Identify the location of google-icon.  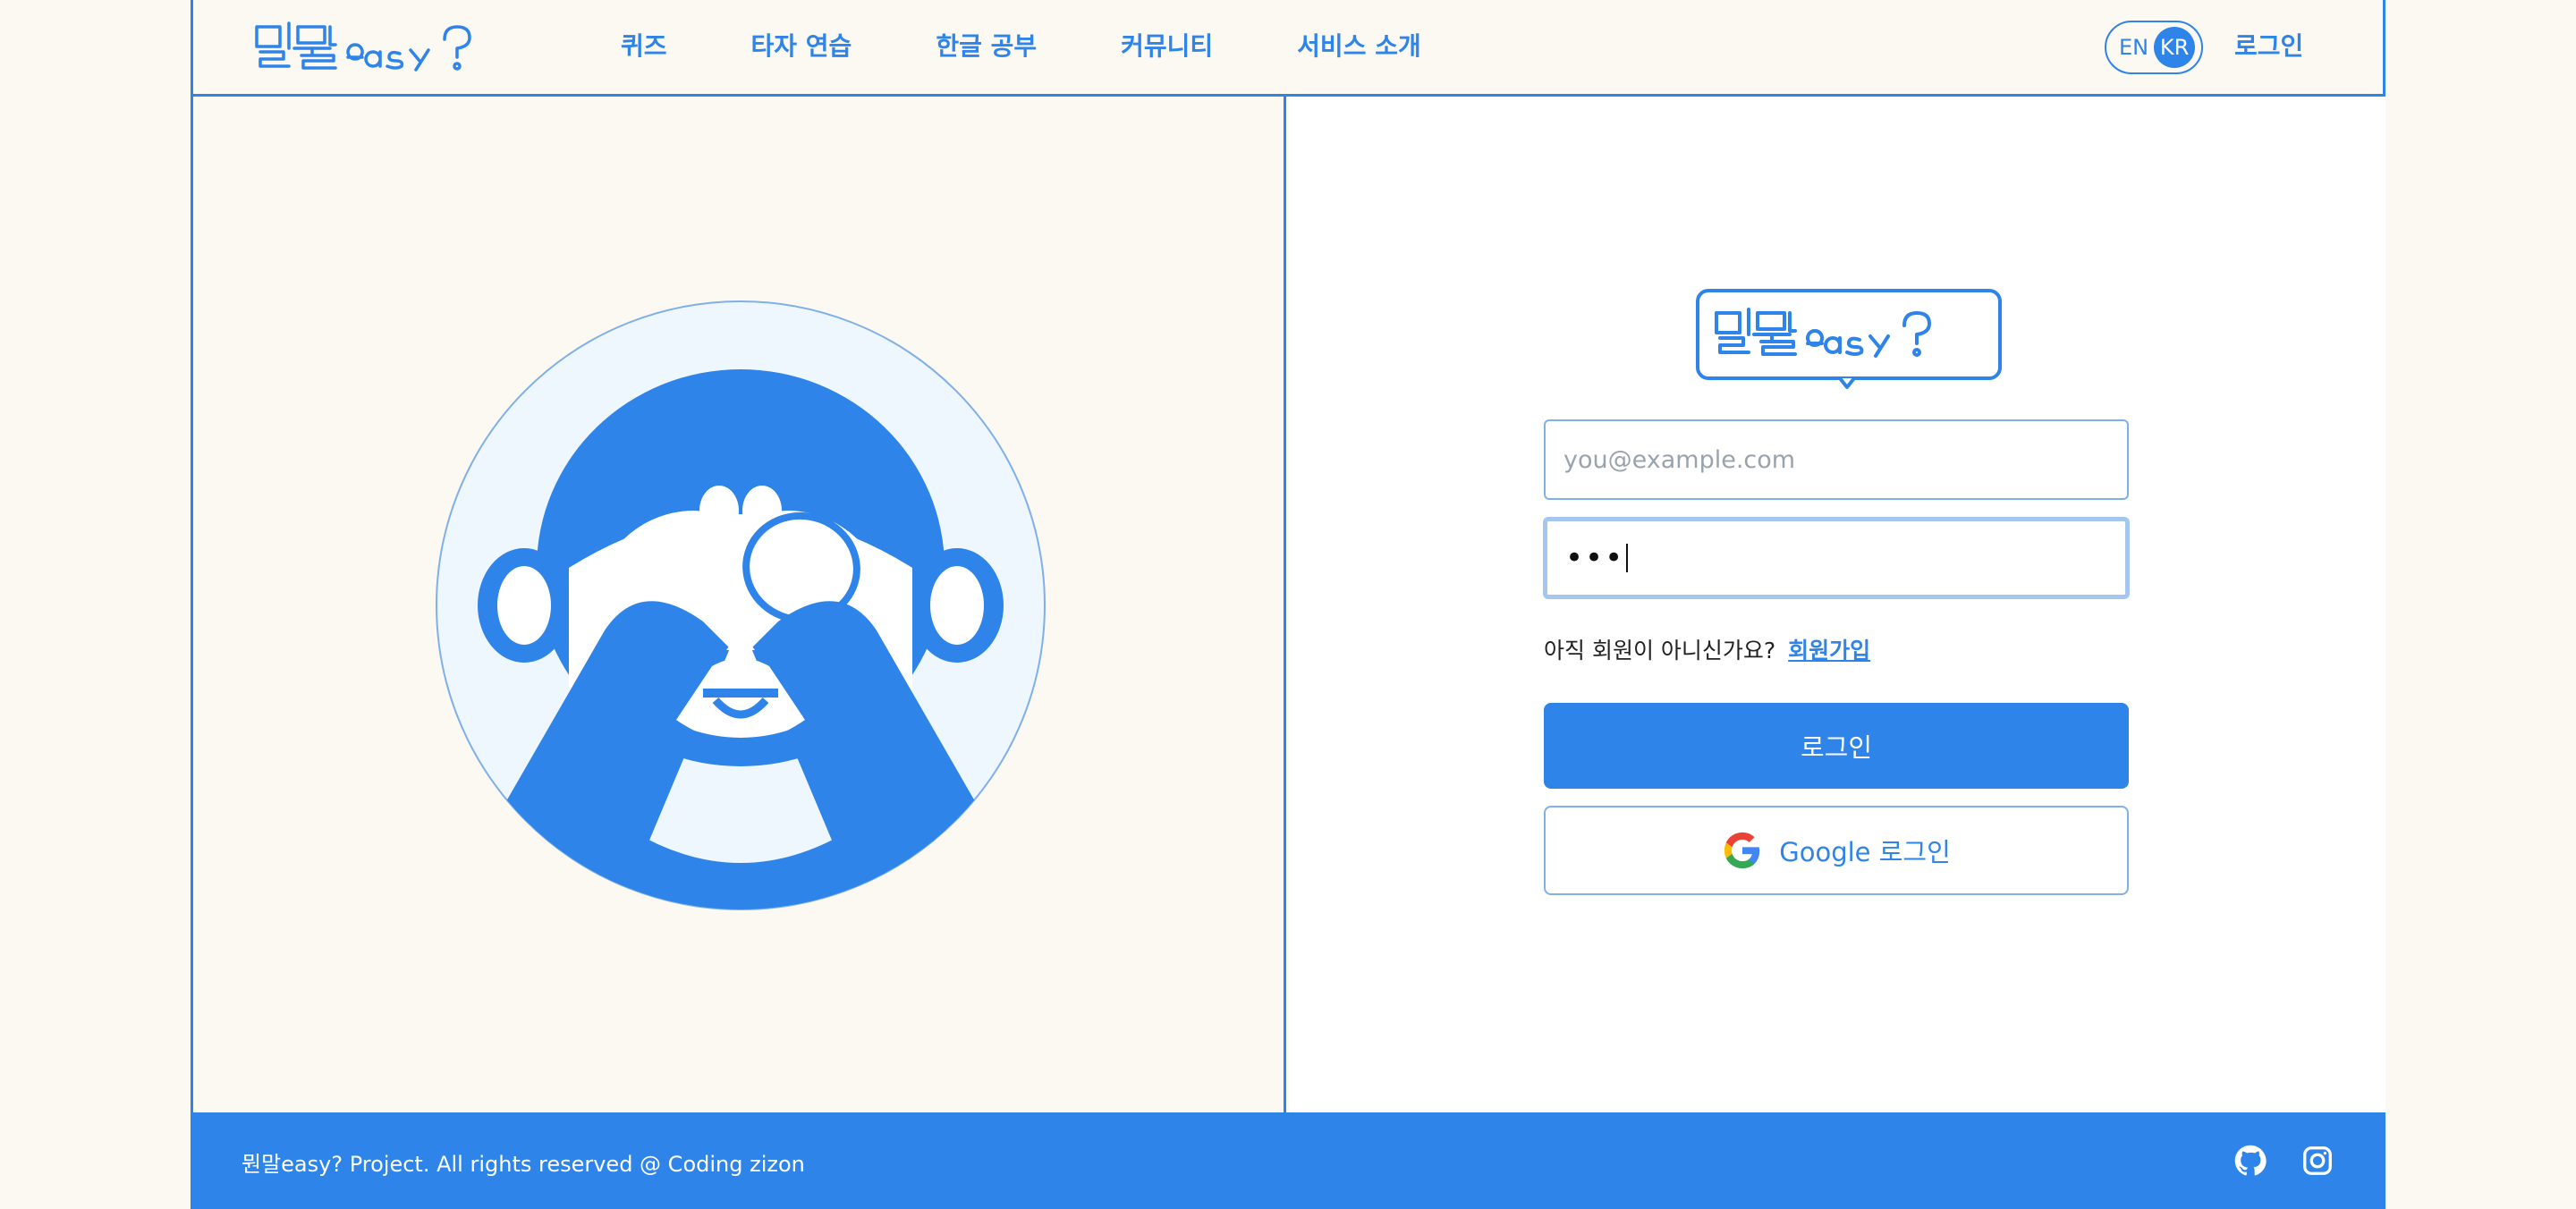
(1742, 850).